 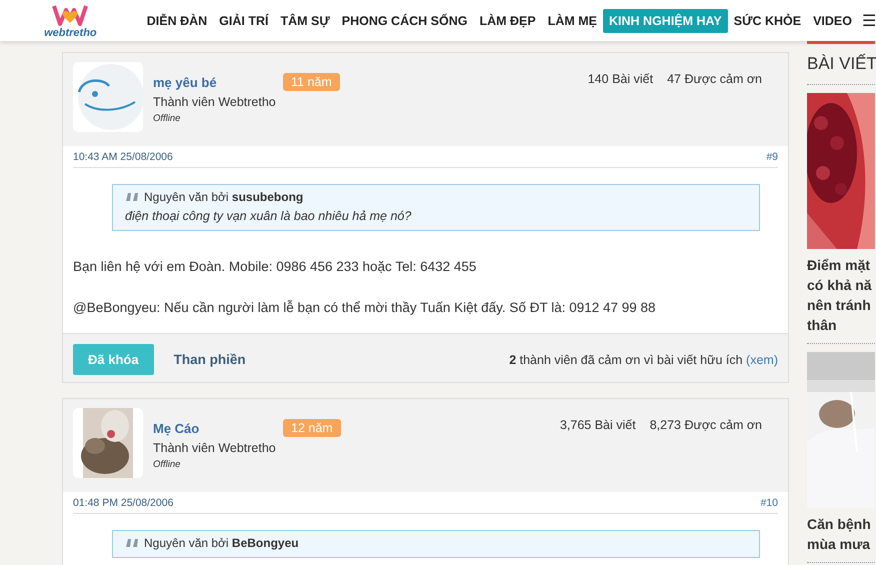 What do you see at coordinates (275, 266) in the screenshot?
I see `post-paragraph: Bạn liên hệ với em Đoàn. Mobile: 0986 456 233 hoặc Tel: 6432 455` at bounding box center [275, 266].